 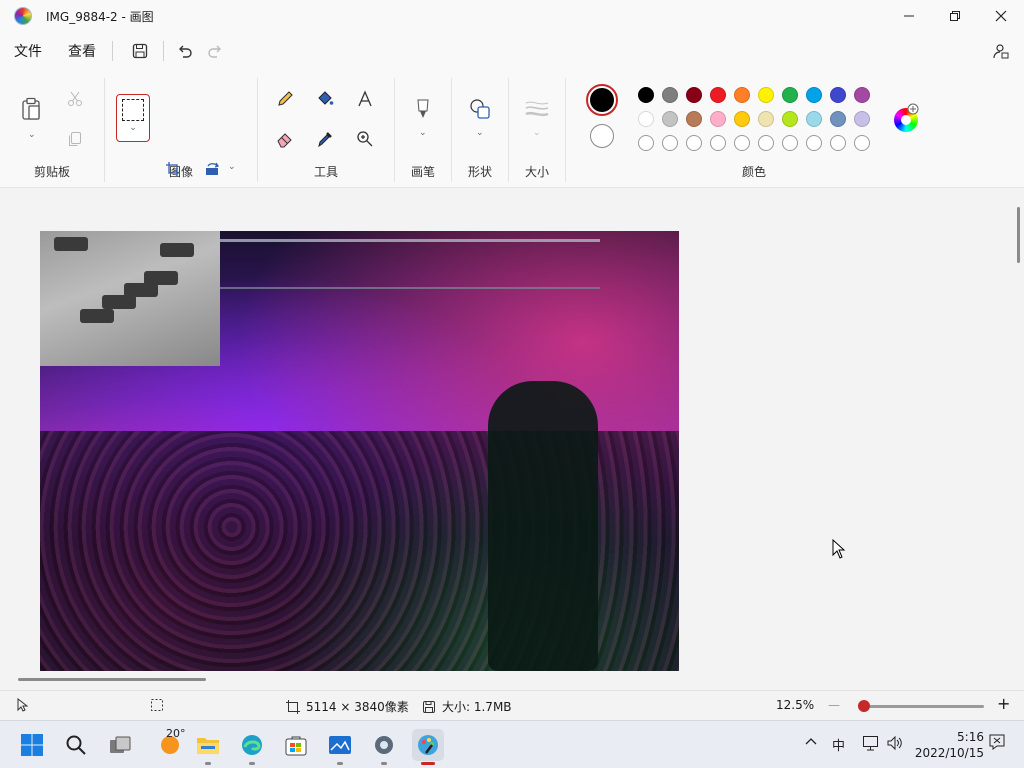 I want to click on minimize-button, so click(x=909, y=16).